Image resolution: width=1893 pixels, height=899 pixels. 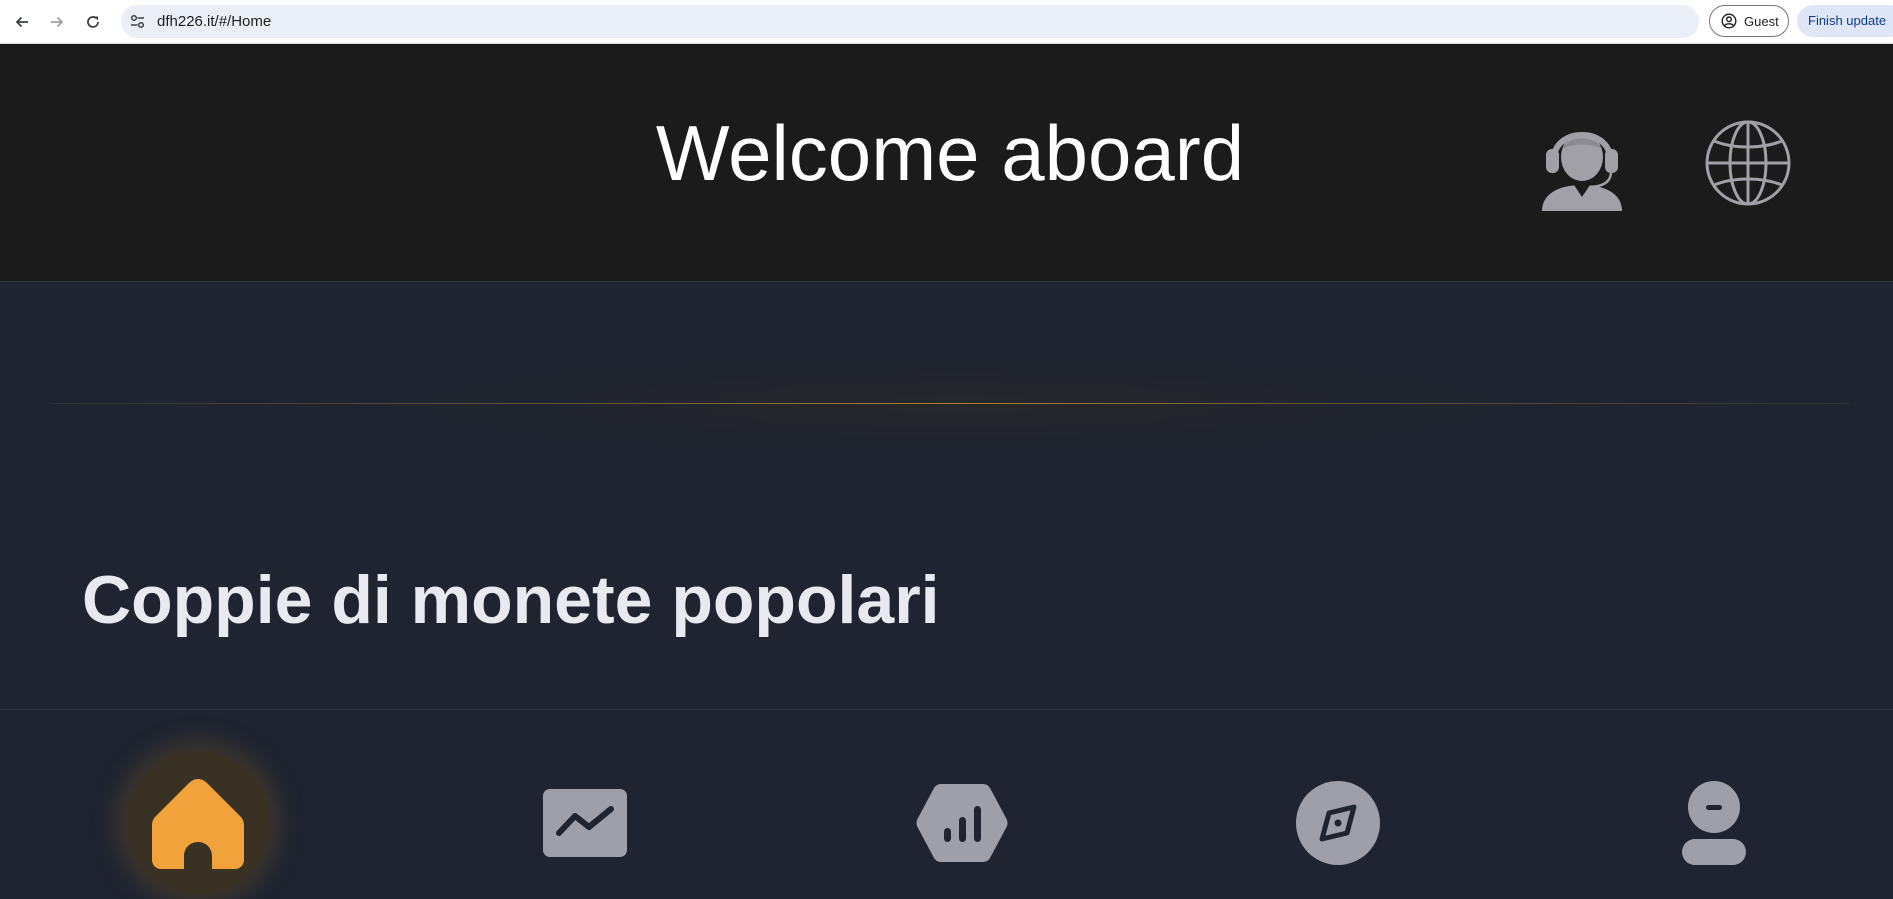 I want to click on finish-update-button: Finish update, so click(x=1845, y=21).